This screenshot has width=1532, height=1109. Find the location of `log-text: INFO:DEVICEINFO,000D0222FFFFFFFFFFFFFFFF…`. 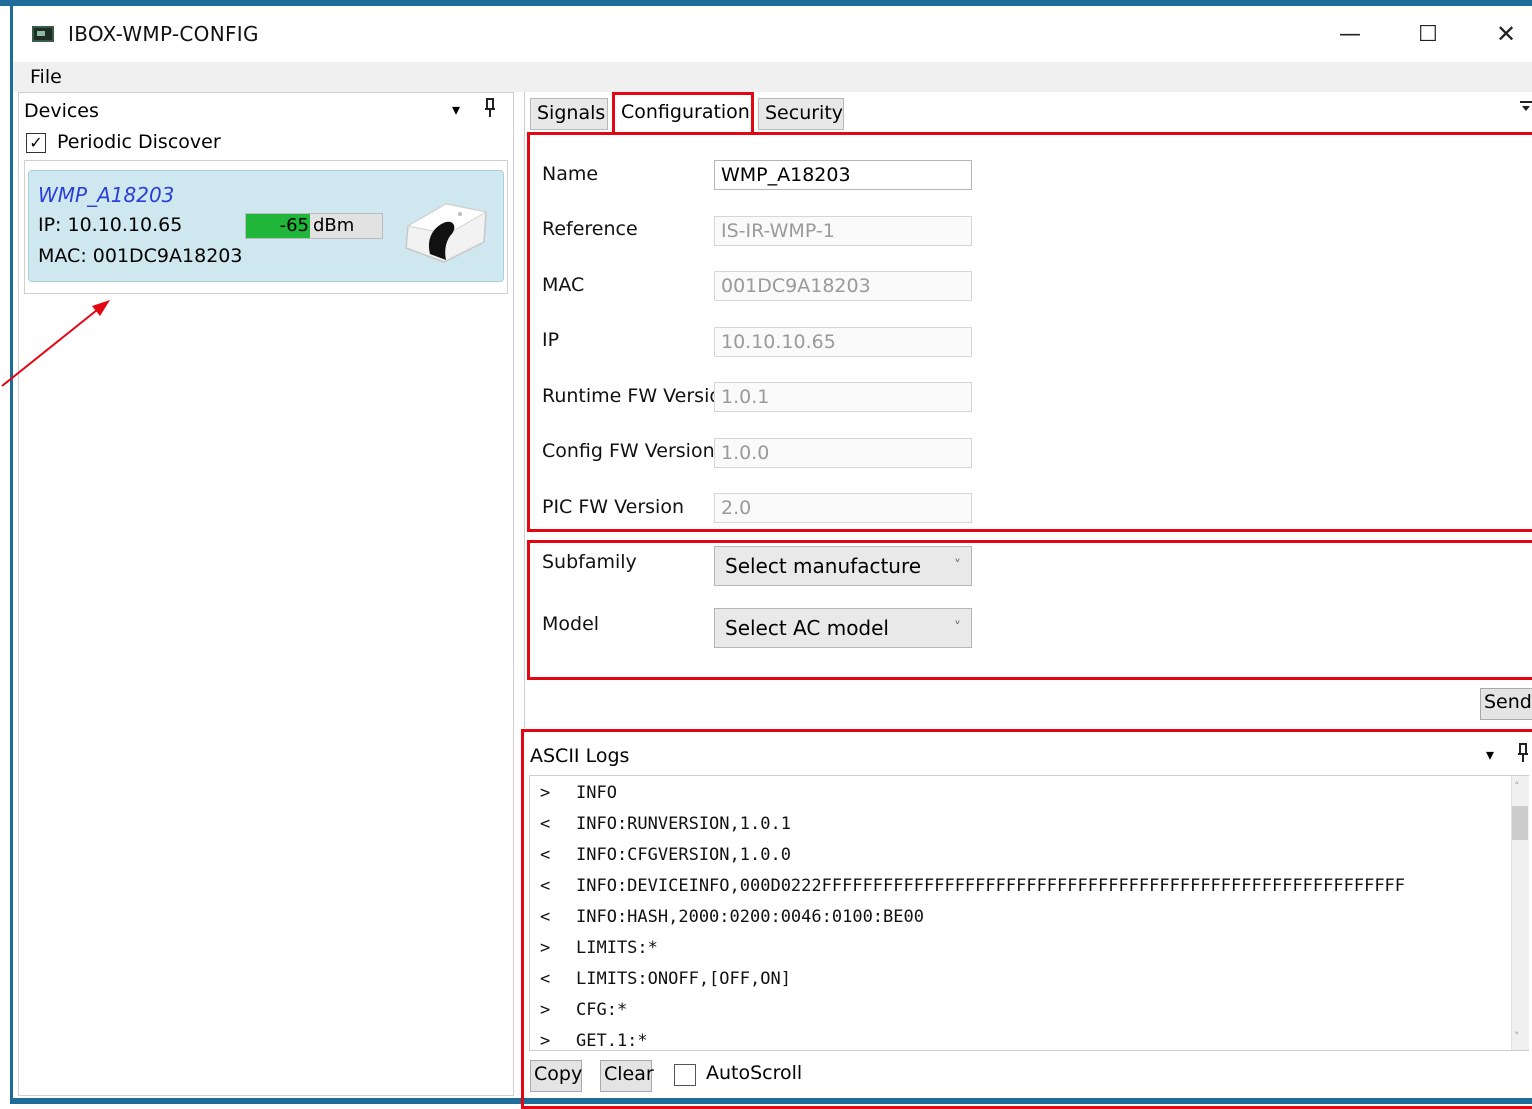

log-text: INFO:DEVICEINFO,000D0222FFFFFFFFFFFFFFFF… is located at coordinates (991, 886).